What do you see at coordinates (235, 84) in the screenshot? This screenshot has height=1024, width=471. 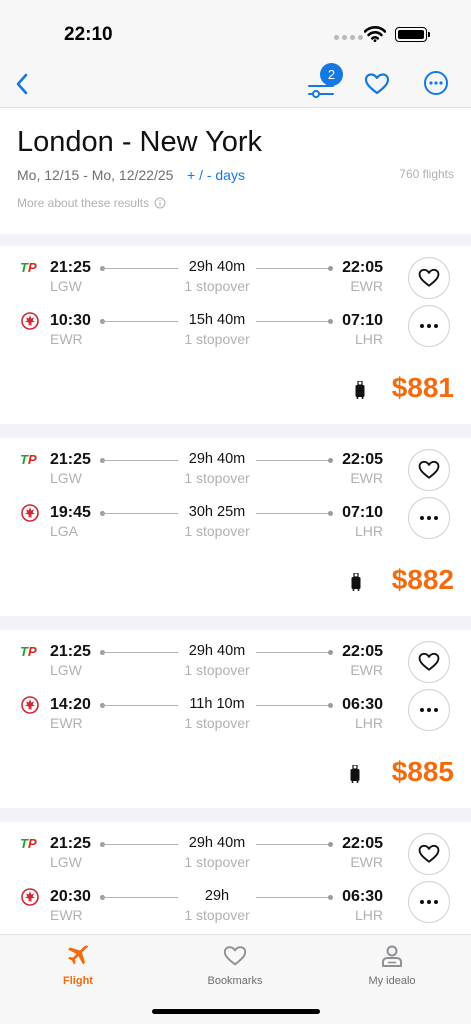 I see `navigation-bar: 2` at bounding box center [235, 84].